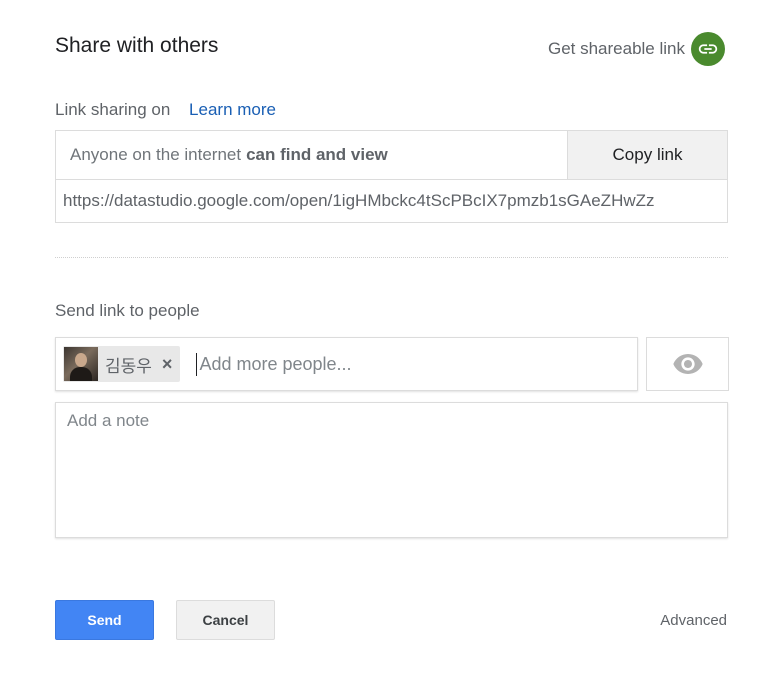 The width and height of the screenshot is (771, 675). I want to click on eye-icon, so click(687, 364).